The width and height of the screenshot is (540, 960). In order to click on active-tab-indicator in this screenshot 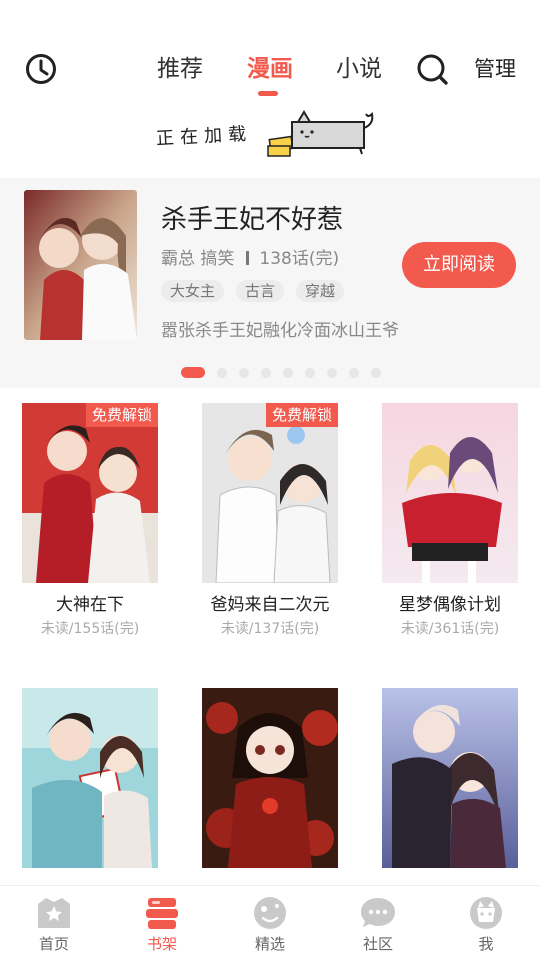, I will do `click(268, 93)`.